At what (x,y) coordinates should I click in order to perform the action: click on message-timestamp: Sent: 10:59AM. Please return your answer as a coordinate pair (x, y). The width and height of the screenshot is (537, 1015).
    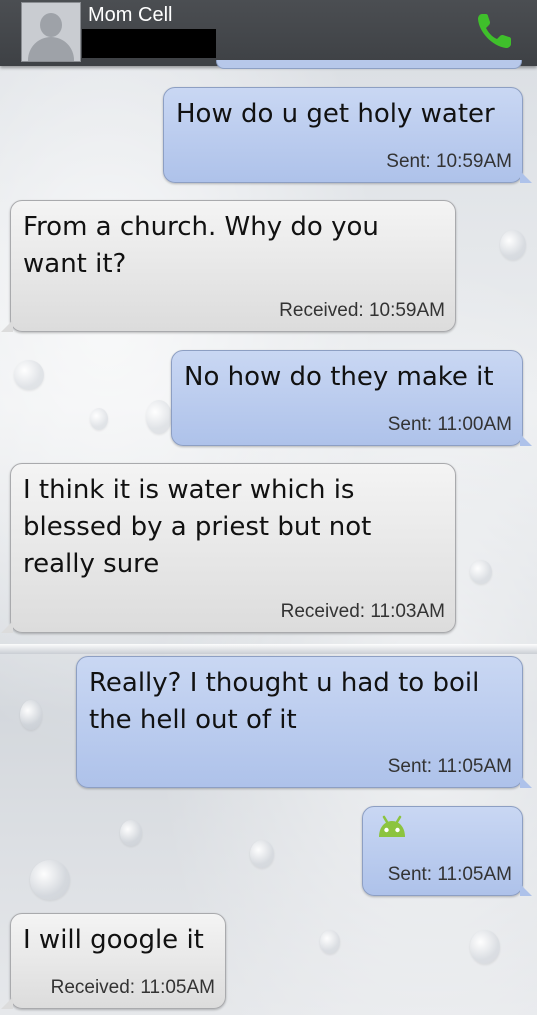
    Looking at the image, I should click on (449, 161).